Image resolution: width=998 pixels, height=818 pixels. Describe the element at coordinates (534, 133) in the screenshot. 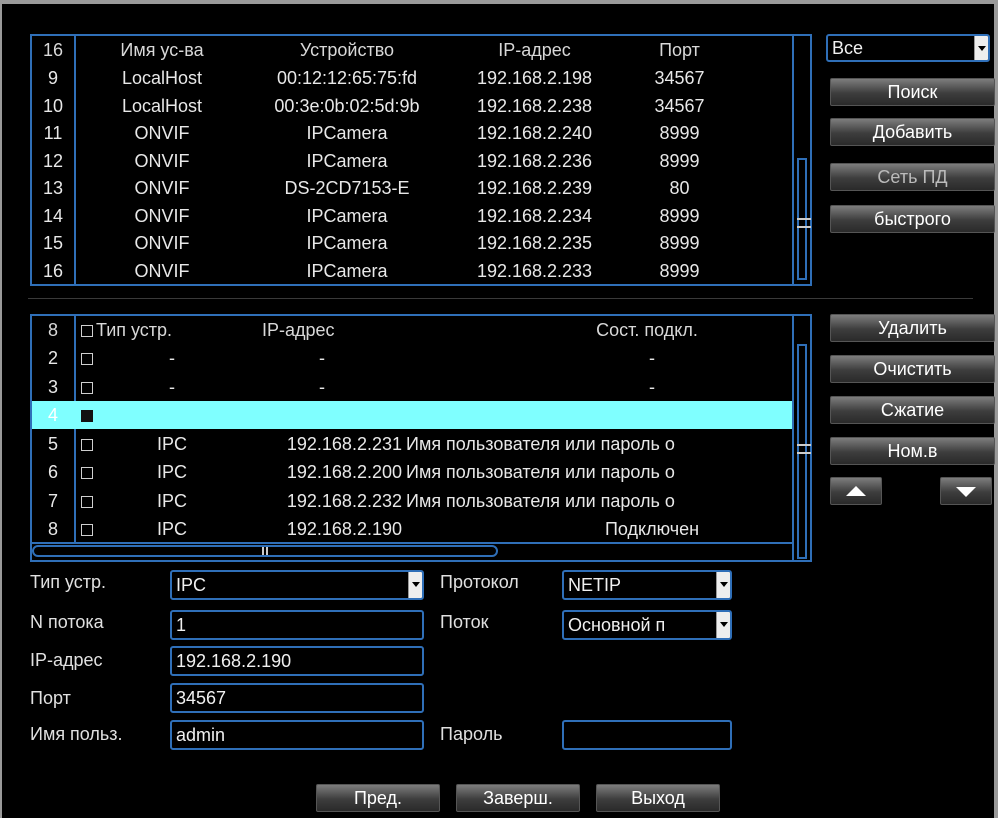

I see `ip-address: 192.168.2.240` at that location.